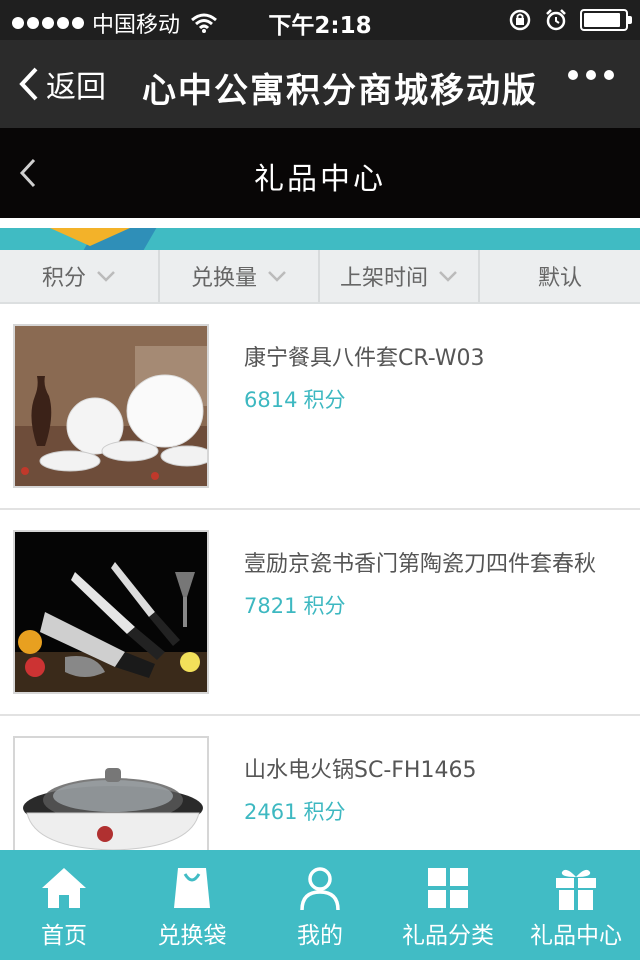  What do you see at coordinates (591, 75) in the screenshot?
I see `more-options-icon` at bounding box center [591, 75].